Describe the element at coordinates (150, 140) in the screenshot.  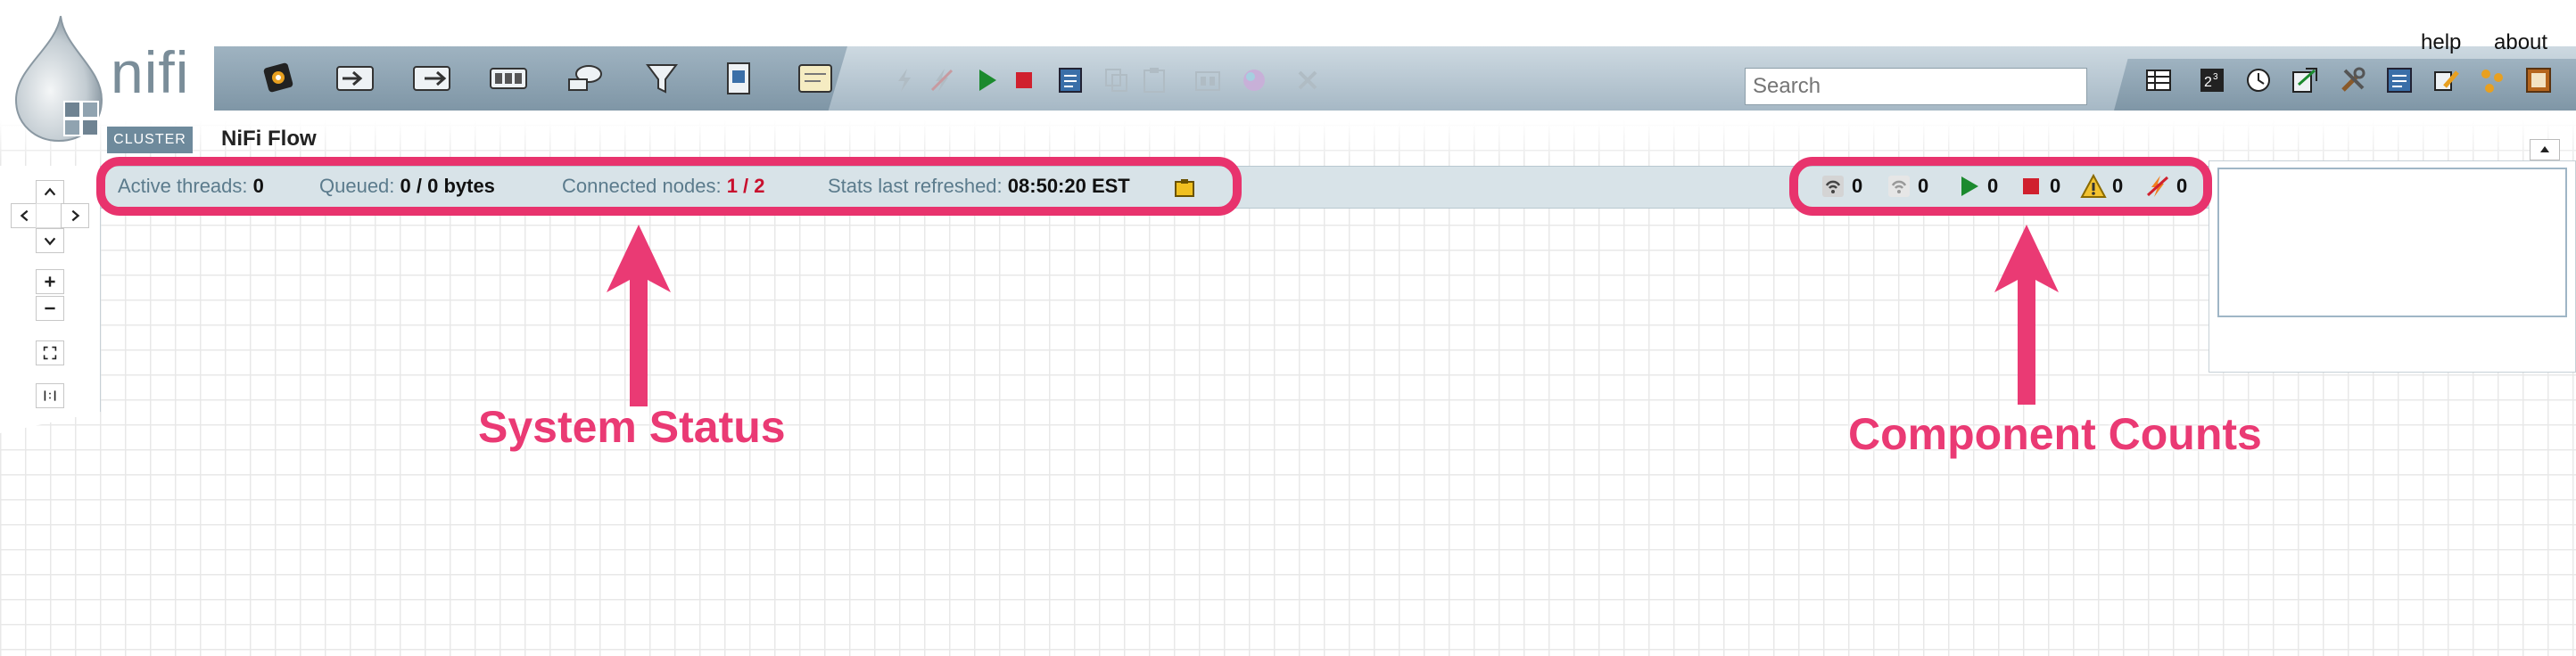
I see `cluster-badge: CLUSTER` at that location.